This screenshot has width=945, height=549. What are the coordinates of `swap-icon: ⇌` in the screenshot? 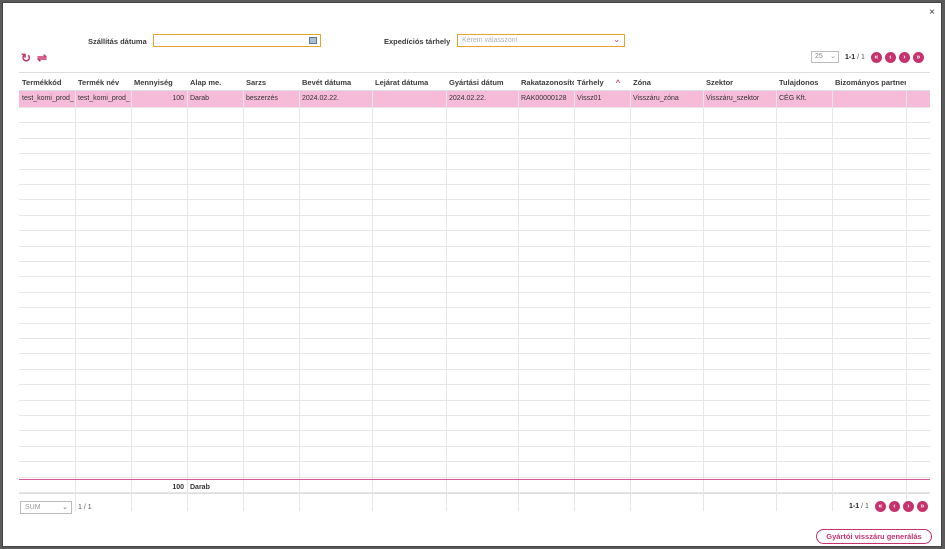 It's located at (42, 58).